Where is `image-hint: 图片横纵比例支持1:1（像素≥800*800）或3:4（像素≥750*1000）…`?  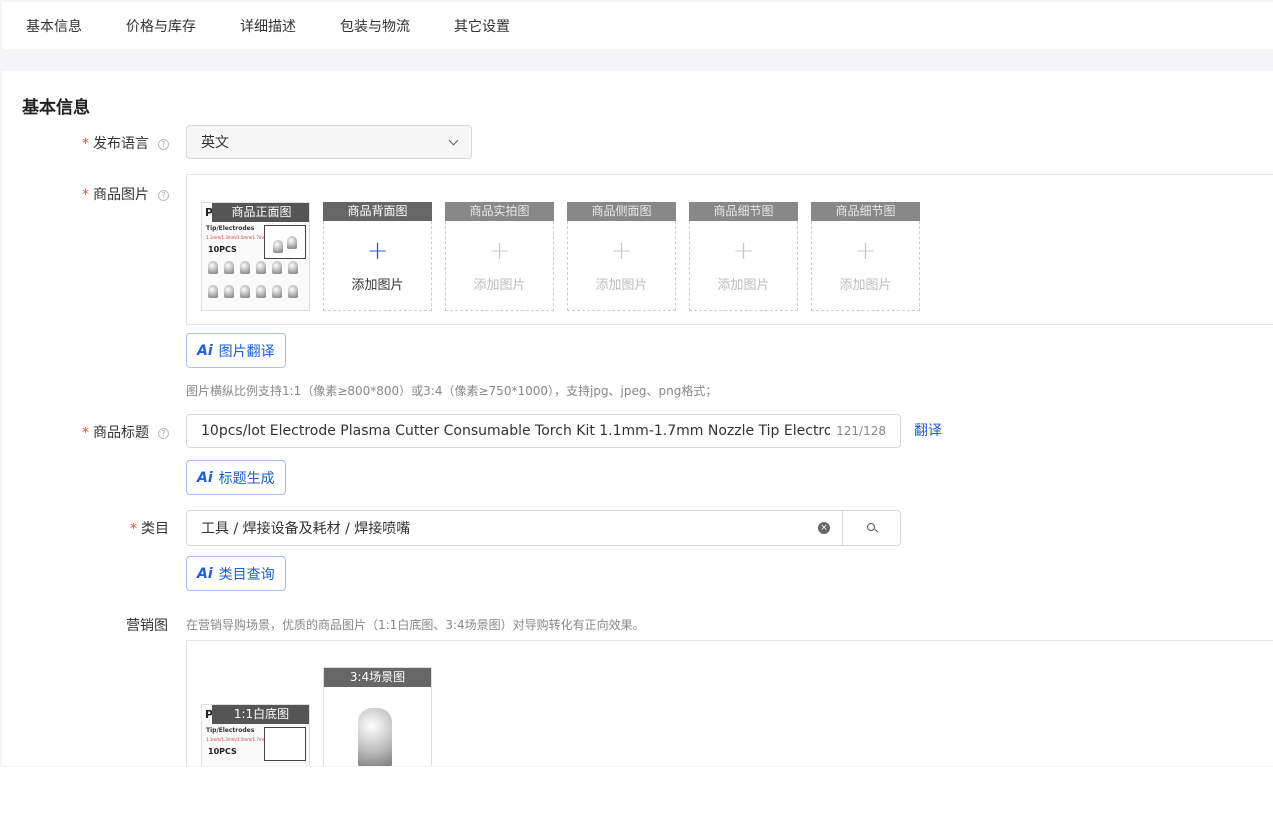
image-hint: 图片横纵比例支持1:1（像素≥800*800）或3:4（像素≥750*1000）… is located at coordinates (452, 391).